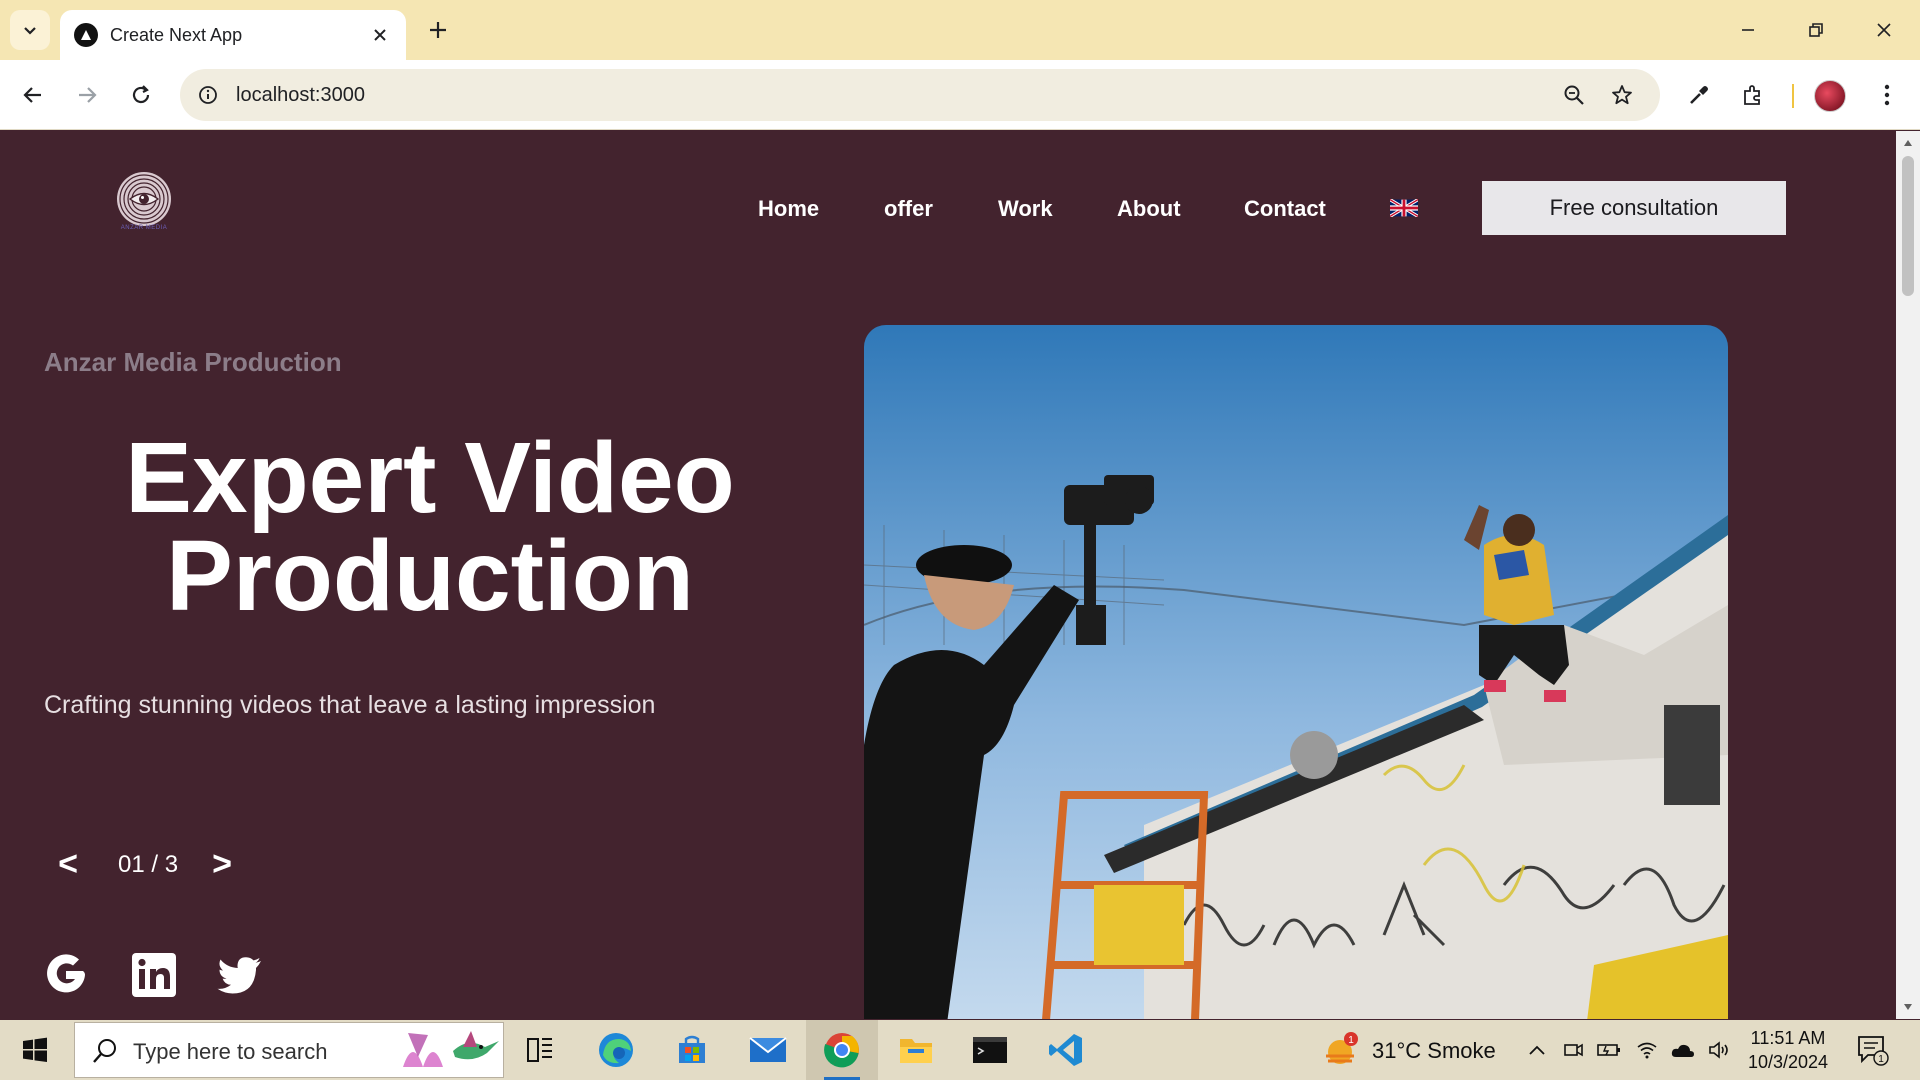 This screenshot has width=1920, height=1080. Describe the element at coordinates (240, 975) in the screenshot. I see `twitter-icon` at that location.